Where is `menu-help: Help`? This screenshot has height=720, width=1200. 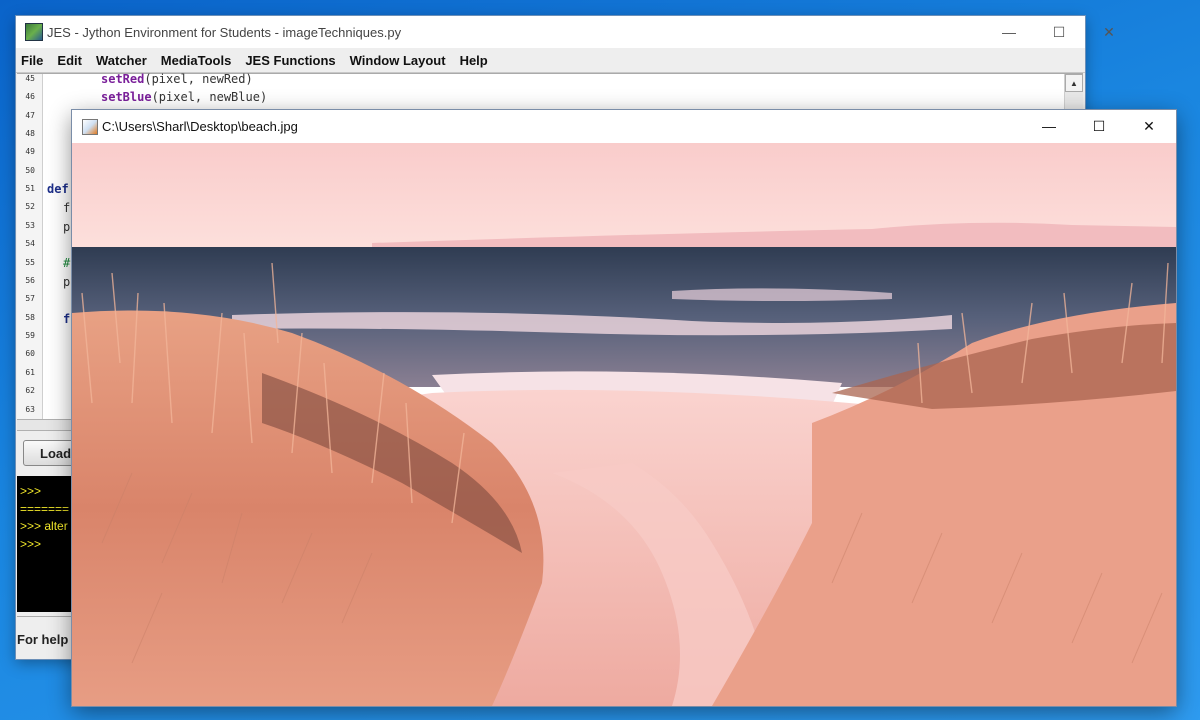
menu-help: Help is located at coordinates (474, 60).